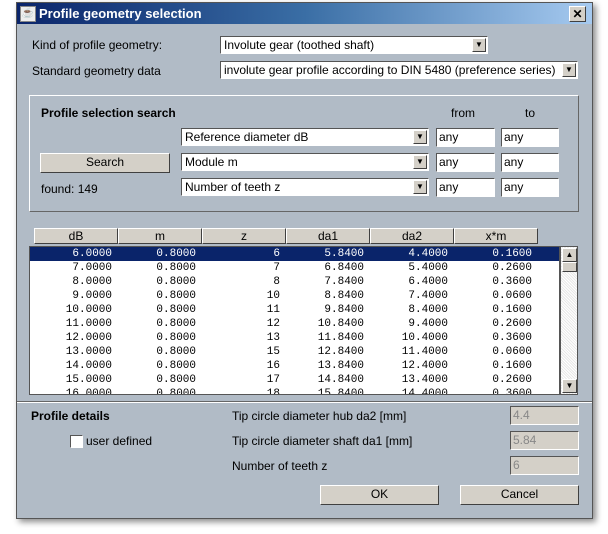  I want to click on table-cell: 8.8400, so click(344, 296).